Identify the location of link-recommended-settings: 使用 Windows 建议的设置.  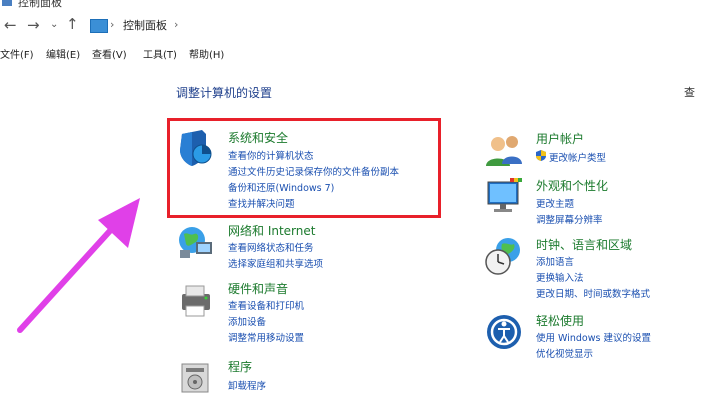
(593, 337).